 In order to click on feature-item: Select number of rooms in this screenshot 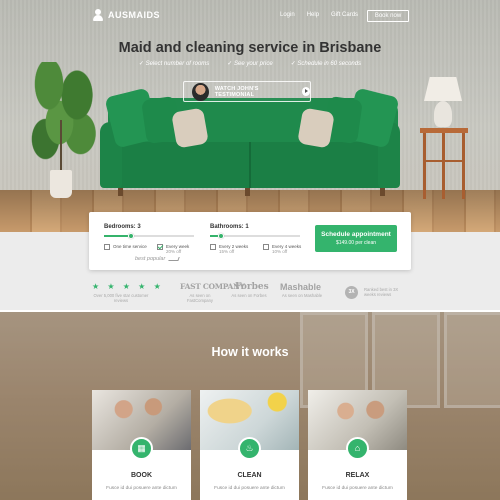, I will do `click(174, 63)`.